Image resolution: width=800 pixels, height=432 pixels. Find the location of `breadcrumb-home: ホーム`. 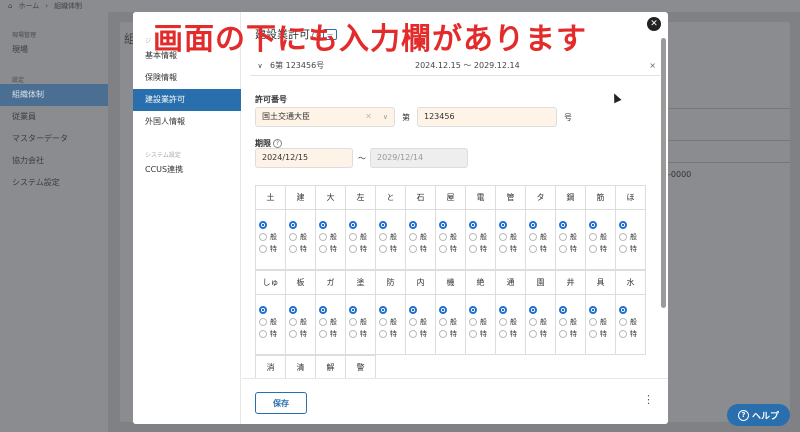

breadcrumb-home: ホーム is located at coordinates (28, 6).